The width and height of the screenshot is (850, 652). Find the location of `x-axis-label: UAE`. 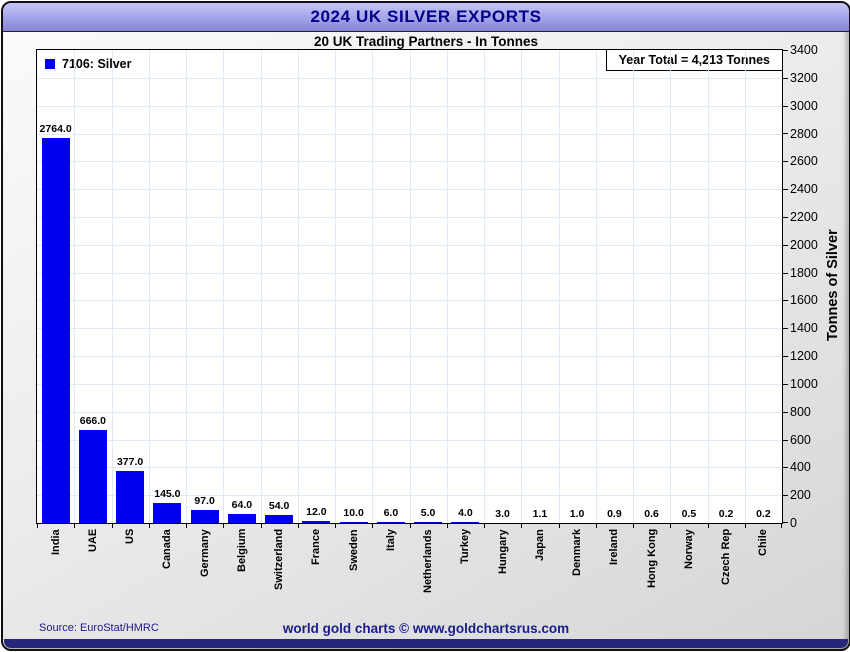

x-axis-label: UAE is located at coordinates (92, 541).